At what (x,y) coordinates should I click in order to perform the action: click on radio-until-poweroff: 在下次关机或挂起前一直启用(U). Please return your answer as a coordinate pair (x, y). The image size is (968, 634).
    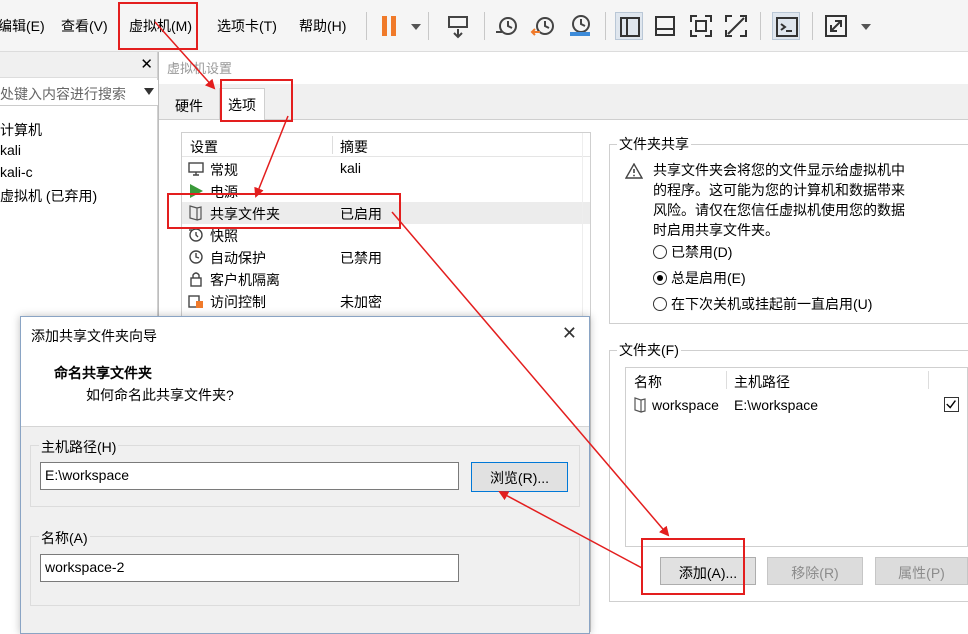
    Looking at the image, I should click on (762, 304).